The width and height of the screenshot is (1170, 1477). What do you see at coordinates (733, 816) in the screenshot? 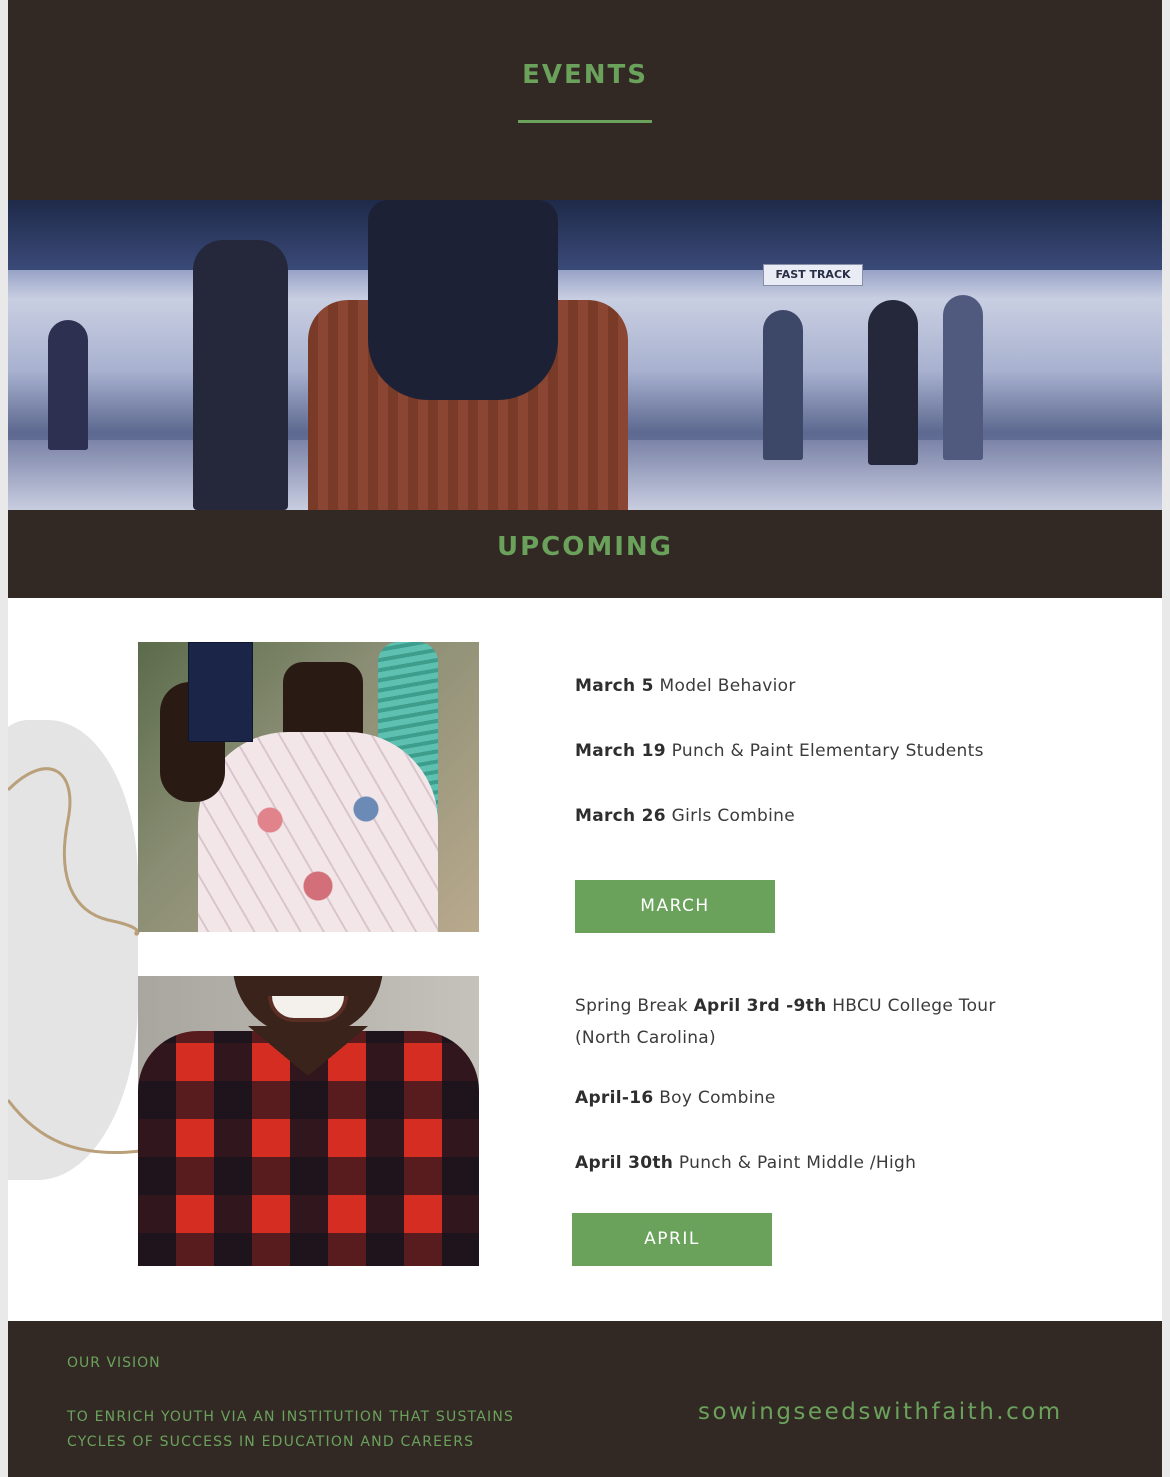
I see `event-name: Girls Combine` at bounding box center [733, 816].